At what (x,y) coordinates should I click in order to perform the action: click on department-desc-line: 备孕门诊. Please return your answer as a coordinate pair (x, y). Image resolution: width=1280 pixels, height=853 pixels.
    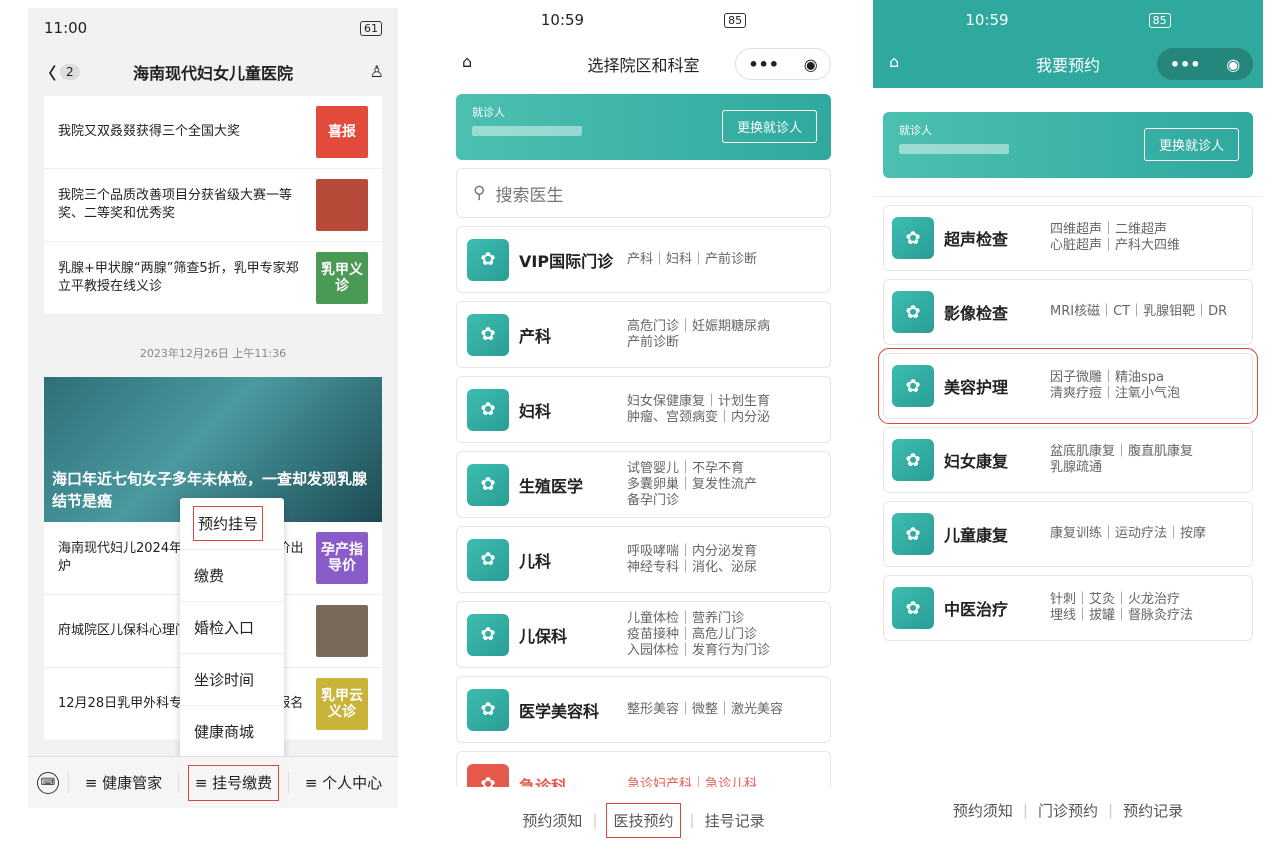
    Looking at the image, I should click on (653, 500).